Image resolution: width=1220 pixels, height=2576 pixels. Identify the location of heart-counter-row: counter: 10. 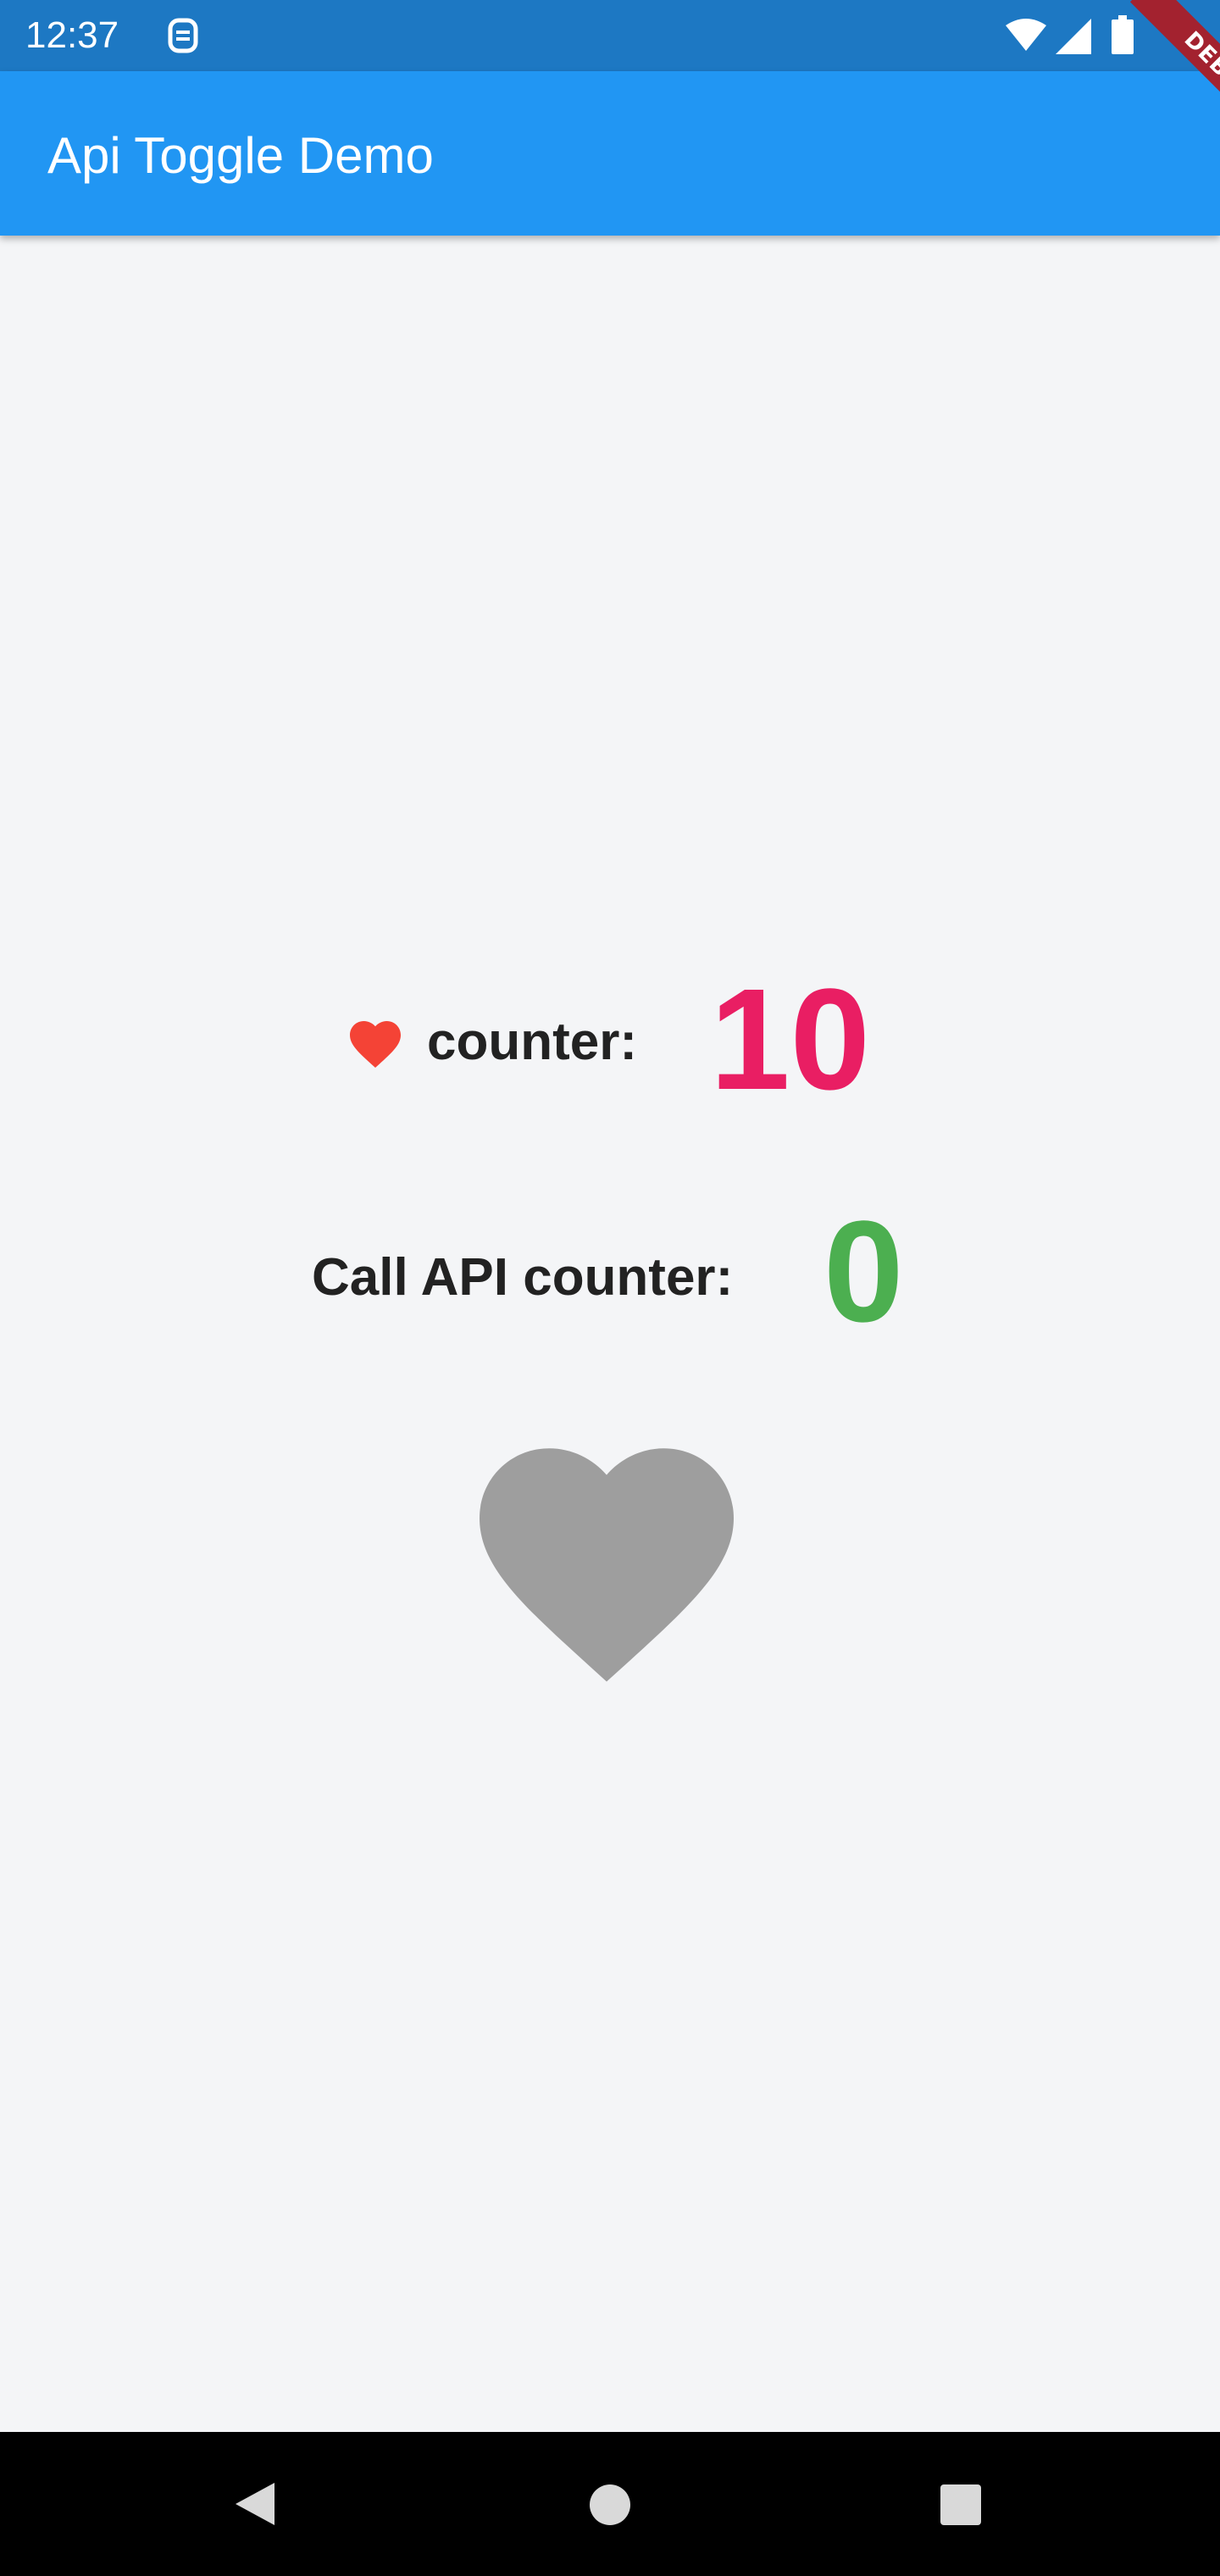
(610, 1038).